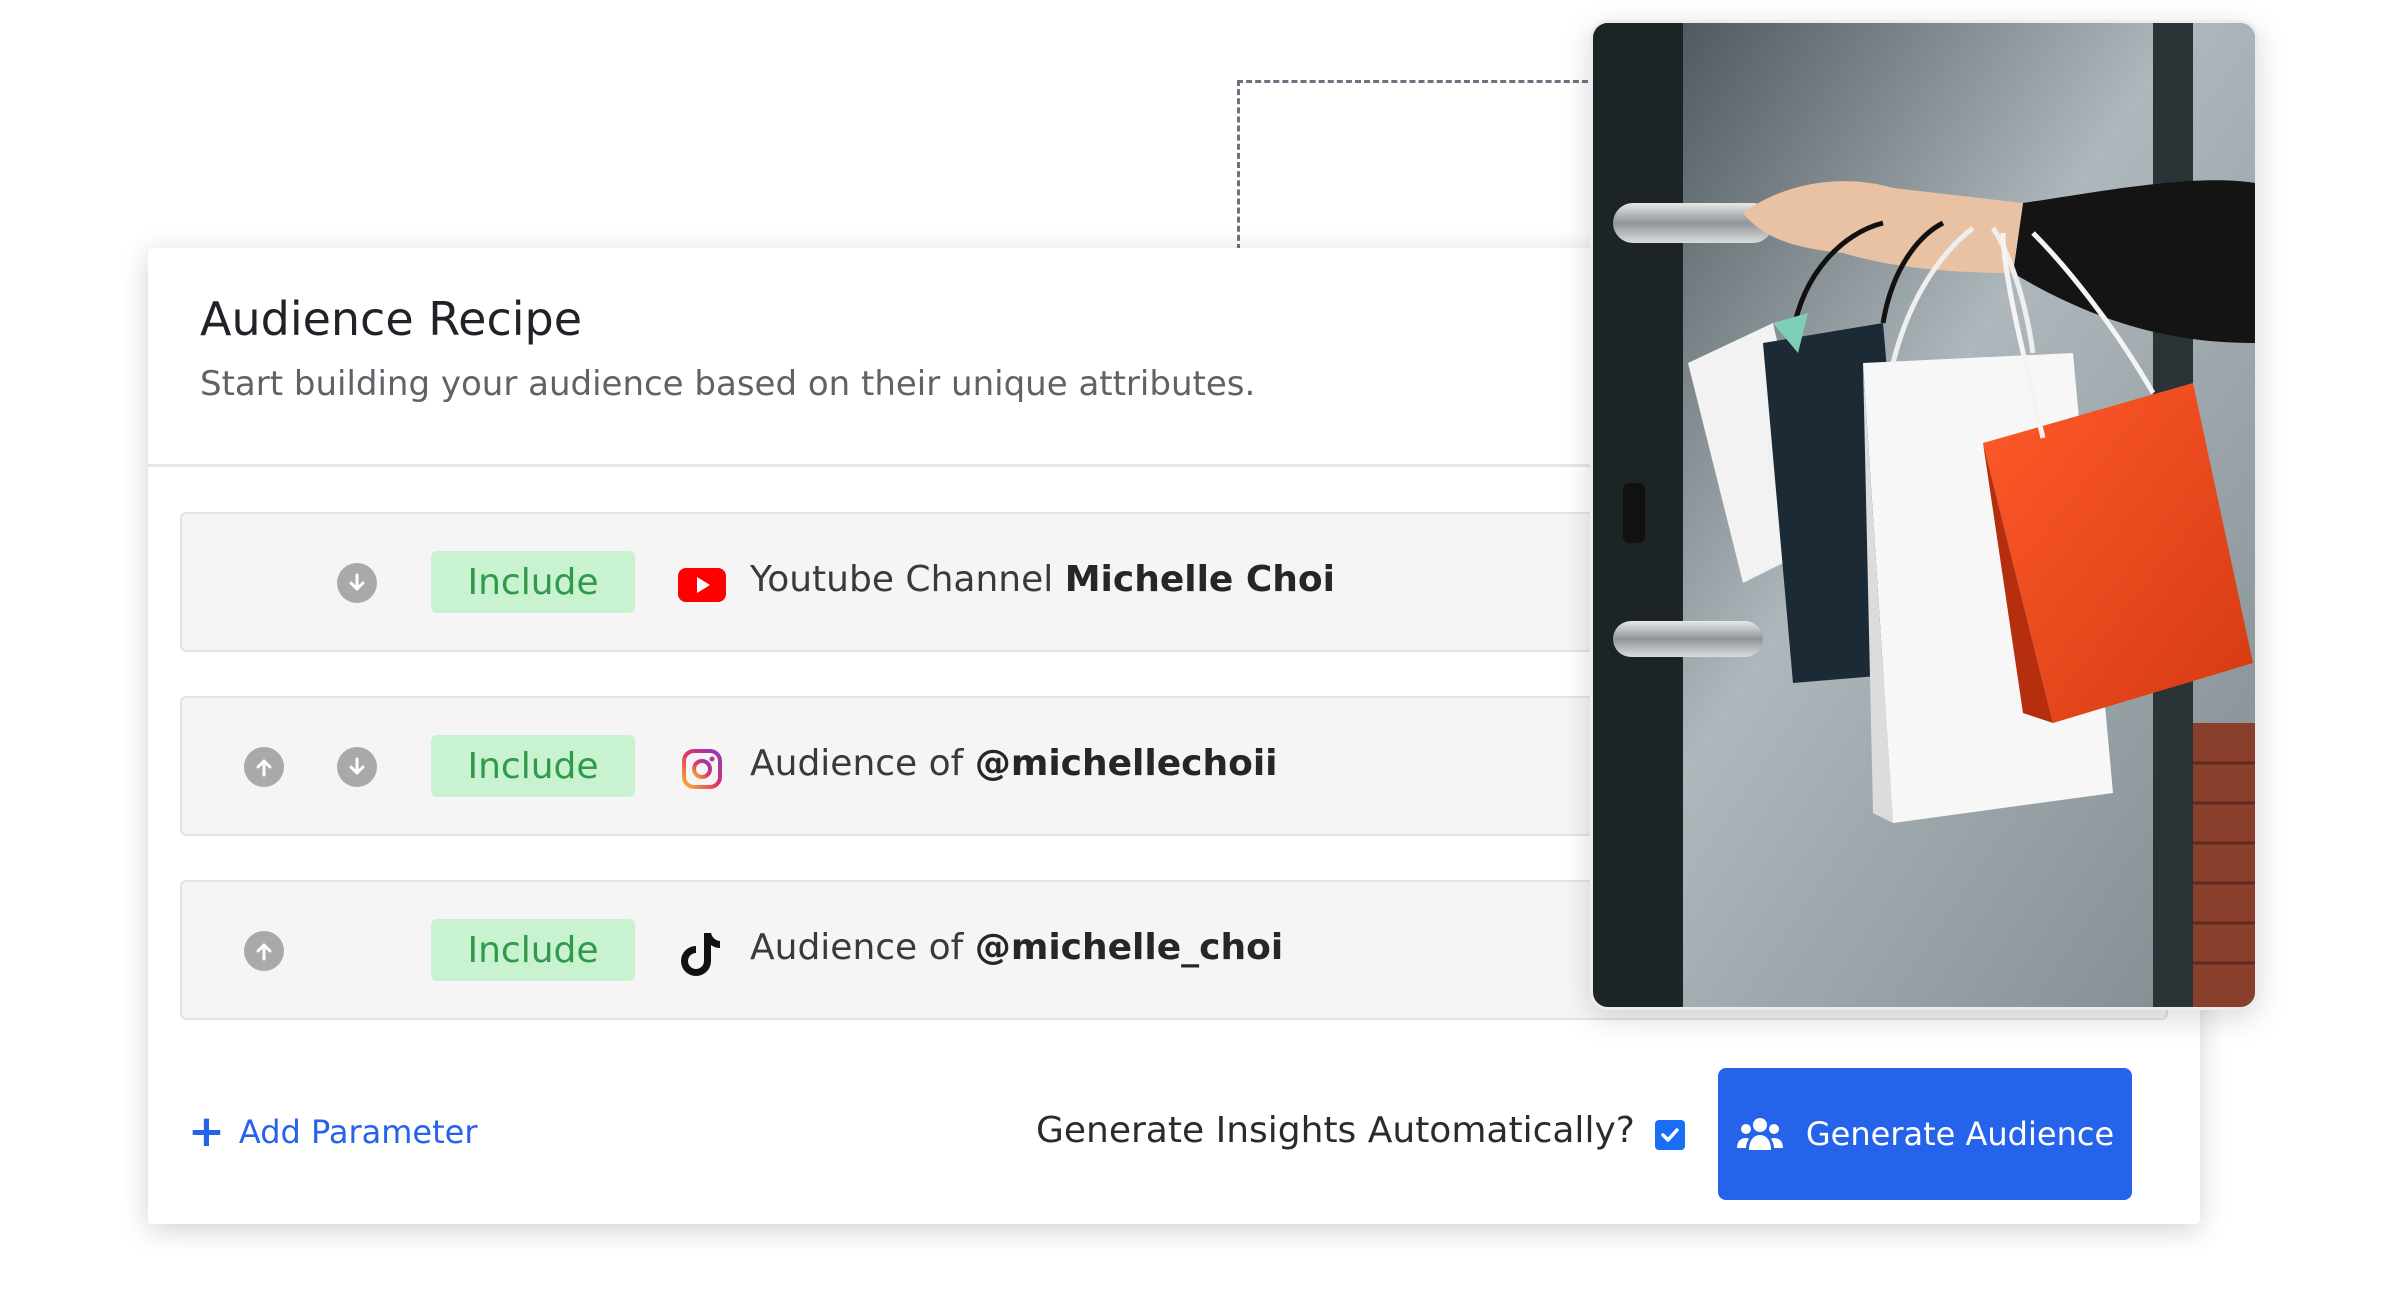 The image size is (2400, 1300). Describe the element at coordinates (1017, 947) in the screenshot. I see `row-description: Audience of @michelle_choi` at that location.